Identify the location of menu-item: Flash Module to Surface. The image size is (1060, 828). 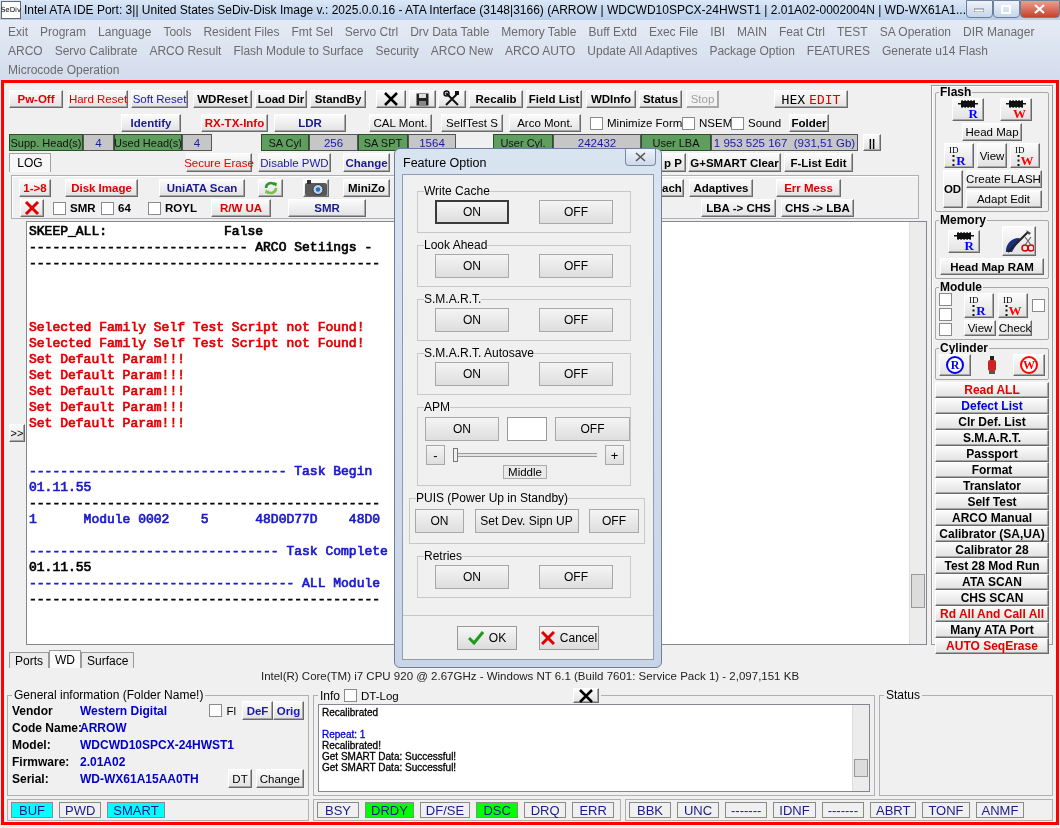
(298, 50).